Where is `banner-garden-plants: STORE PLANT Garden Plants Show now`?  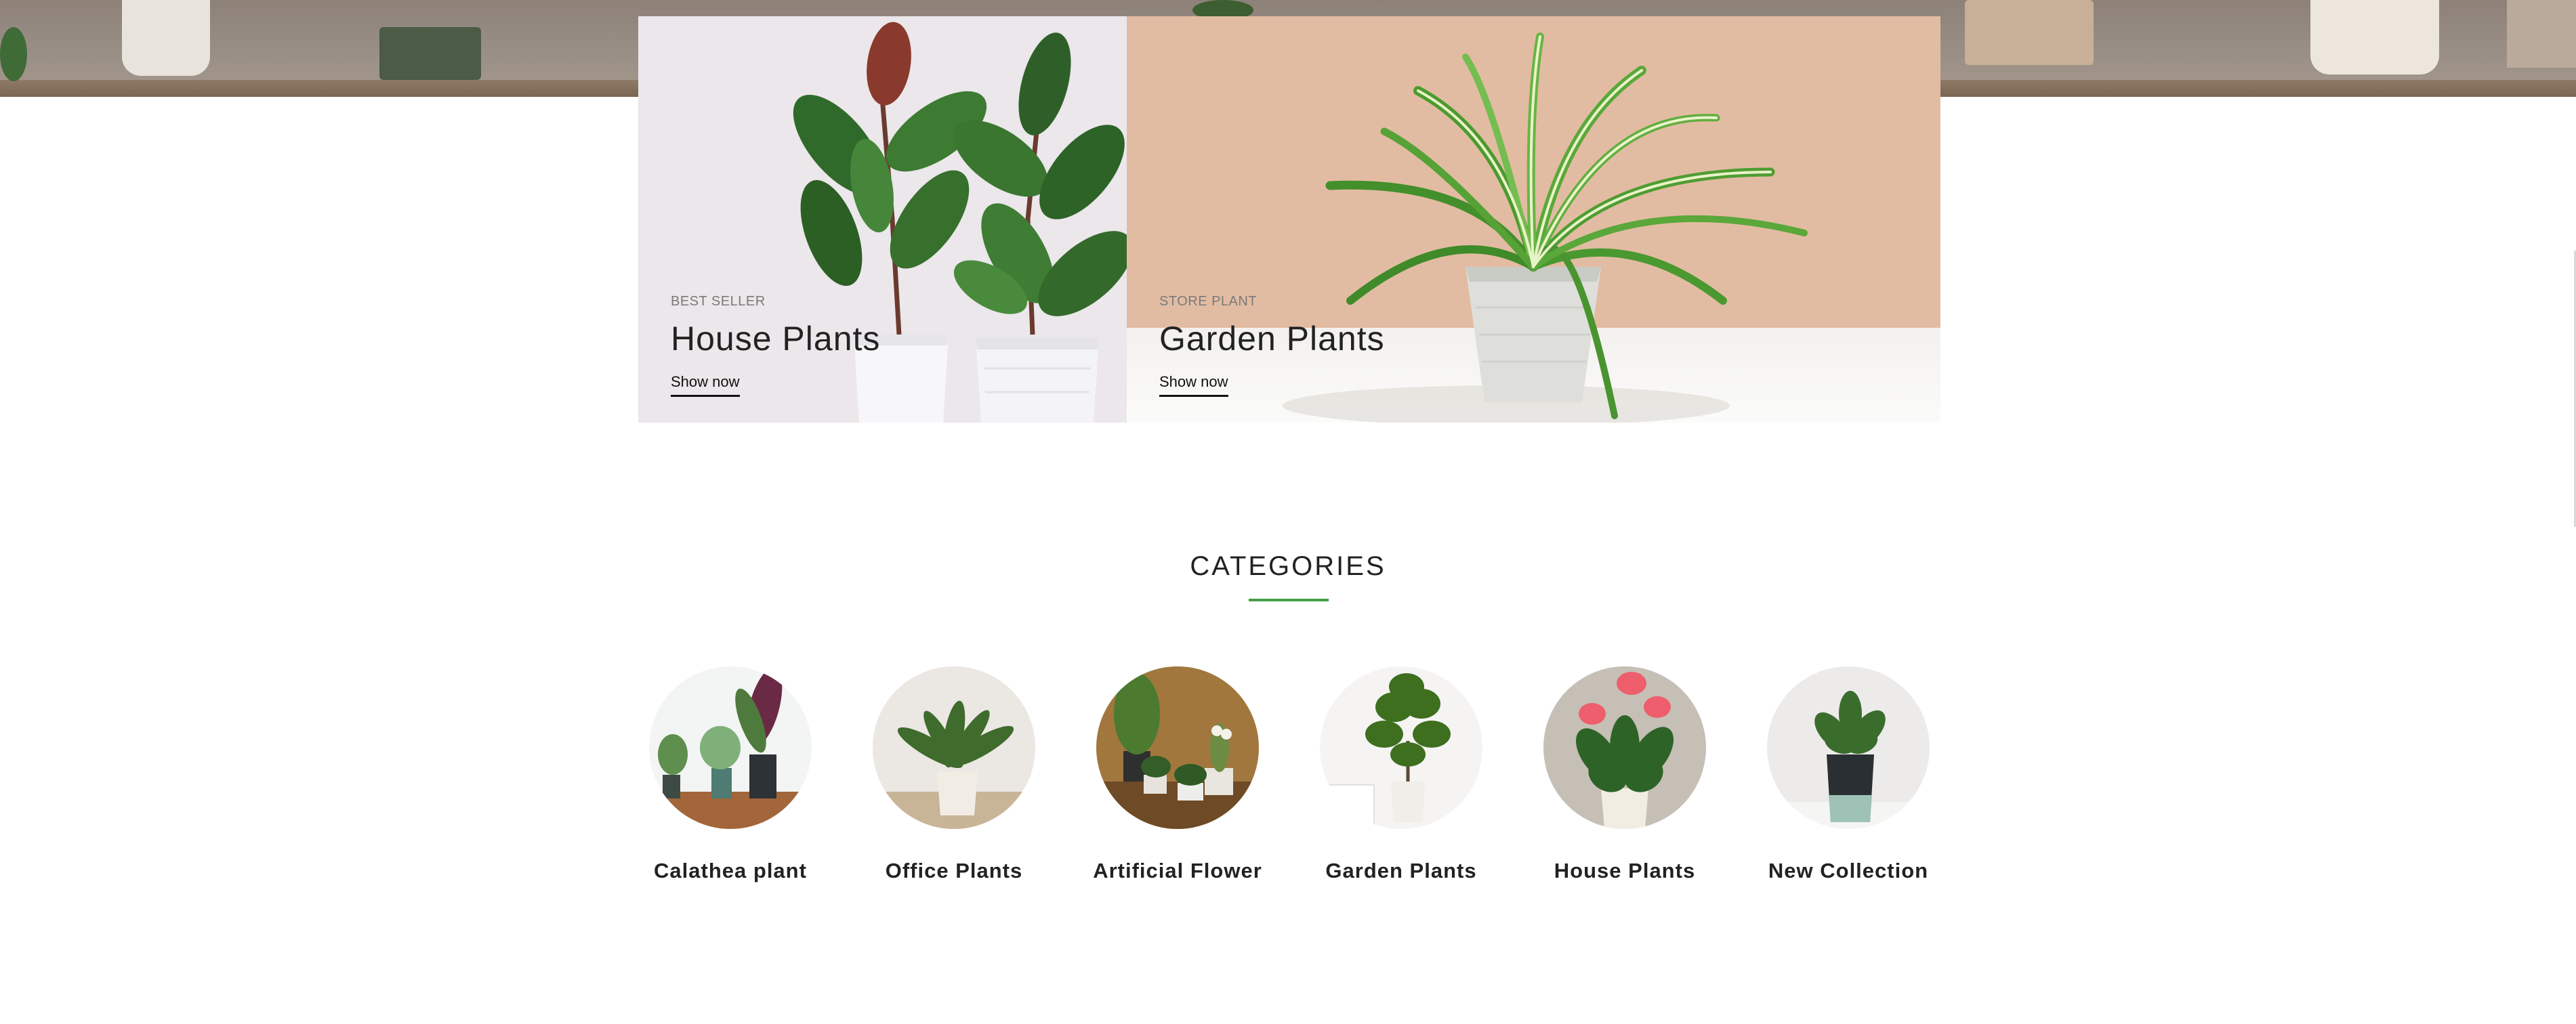 banner-garden-plants: STORE PLANT Garden Plants Show now is located at coordinates (1533, 219).